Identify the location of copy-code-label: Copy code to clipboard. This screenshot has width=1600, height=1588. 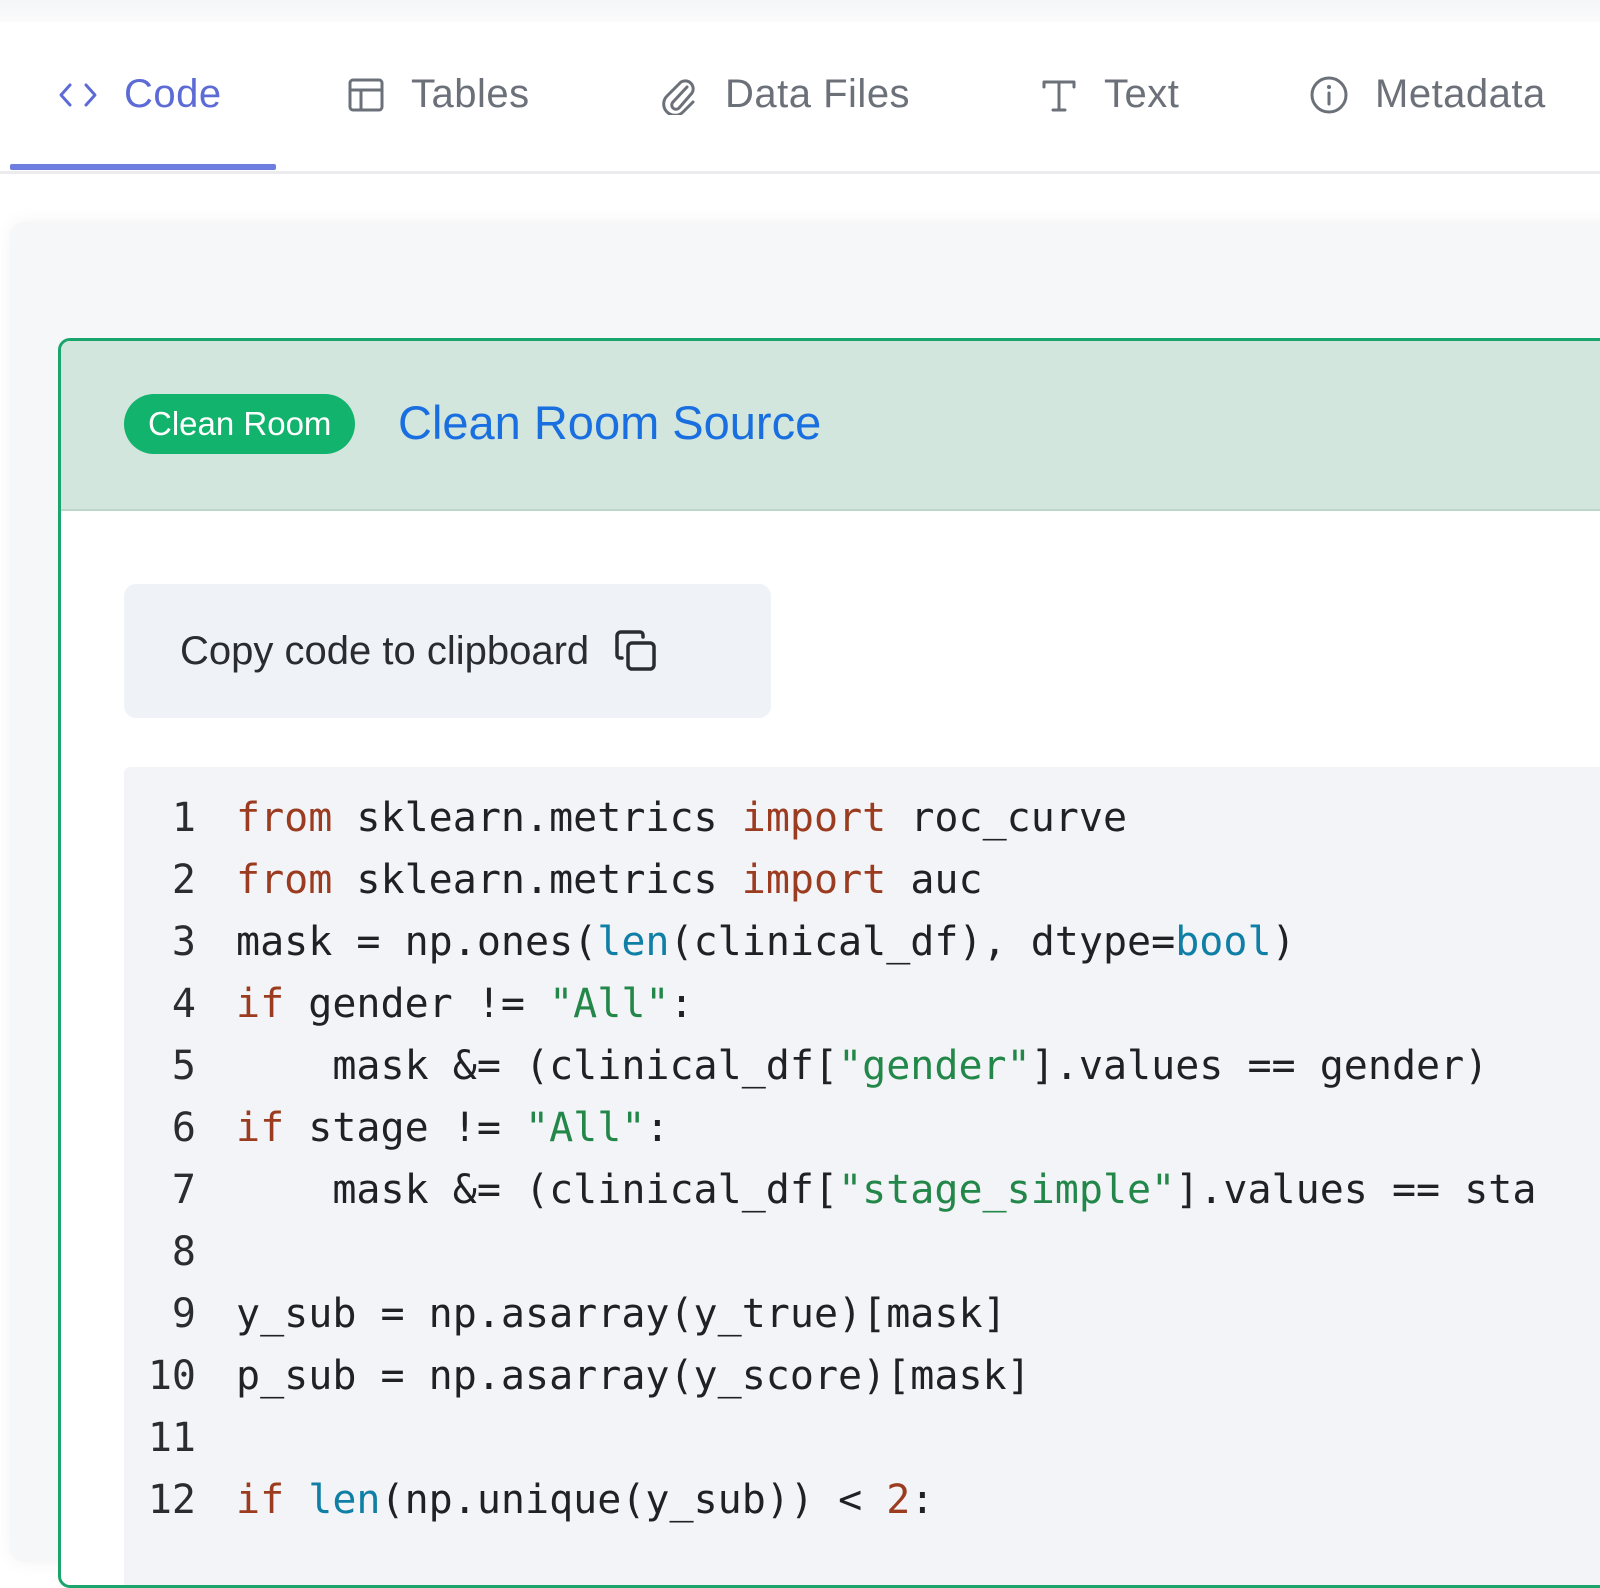
(385, 650).